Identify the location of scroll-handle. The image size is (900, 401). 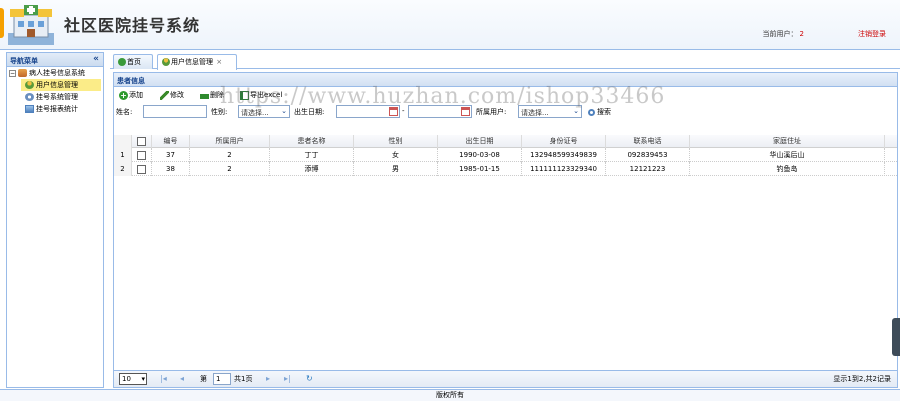
(896, 337).